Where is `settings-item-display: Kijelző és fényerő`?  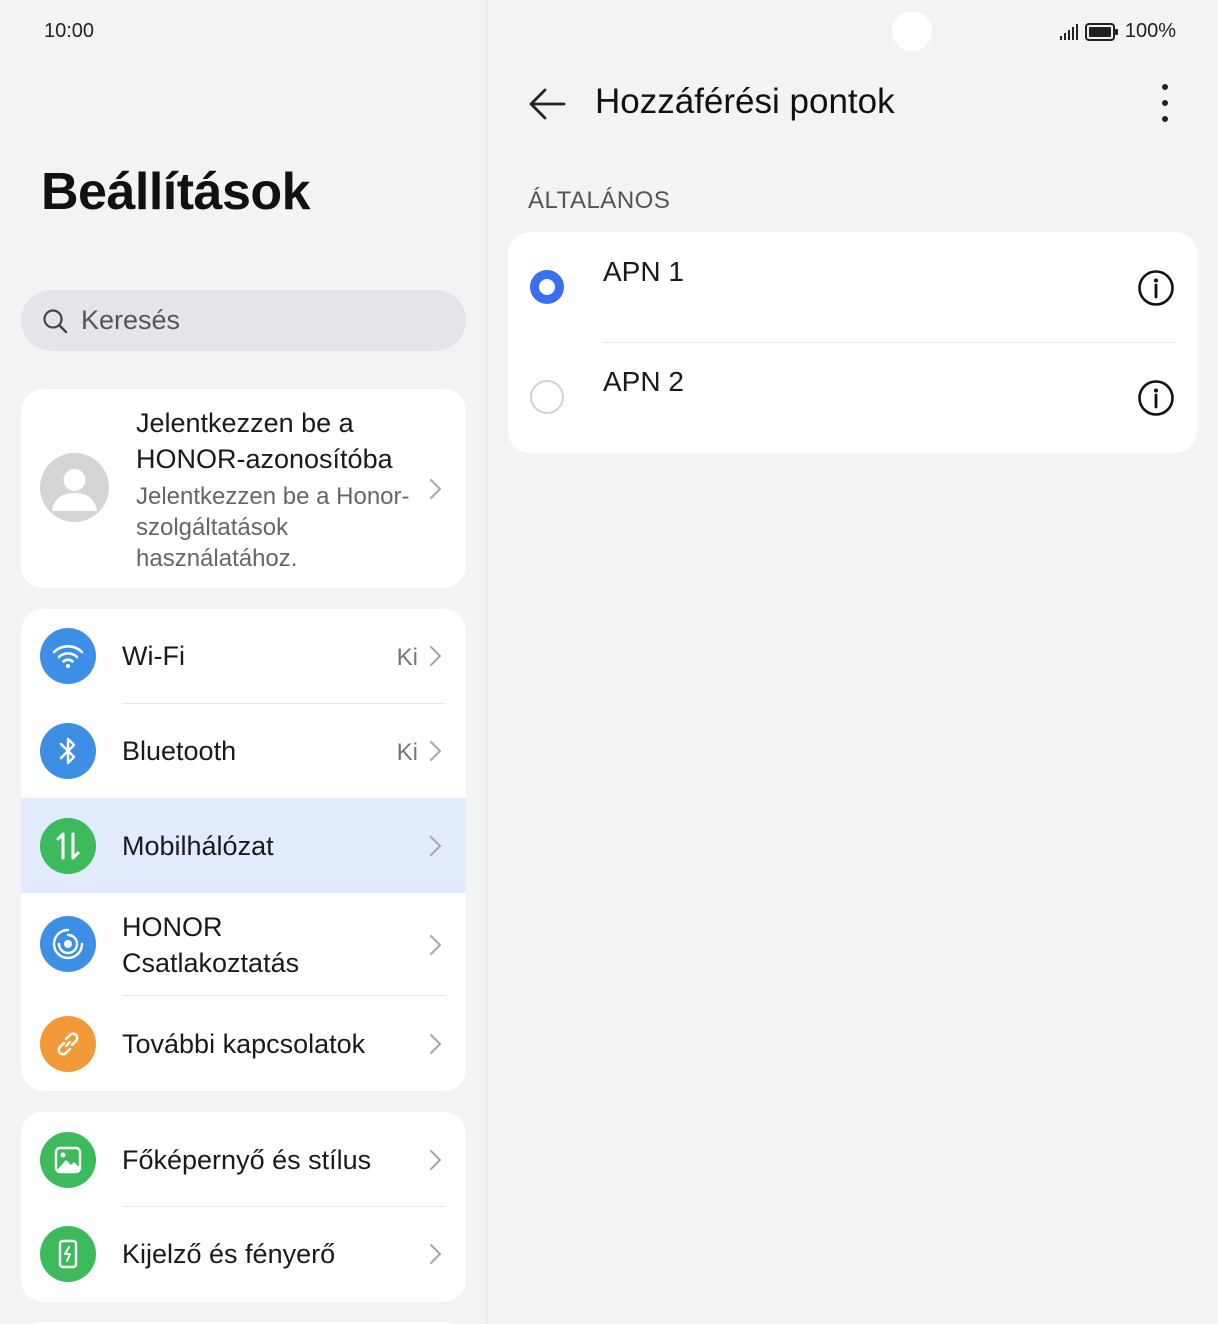
settings-item-display: Kijelző és fényerő is located at coordinates (243, 1254).